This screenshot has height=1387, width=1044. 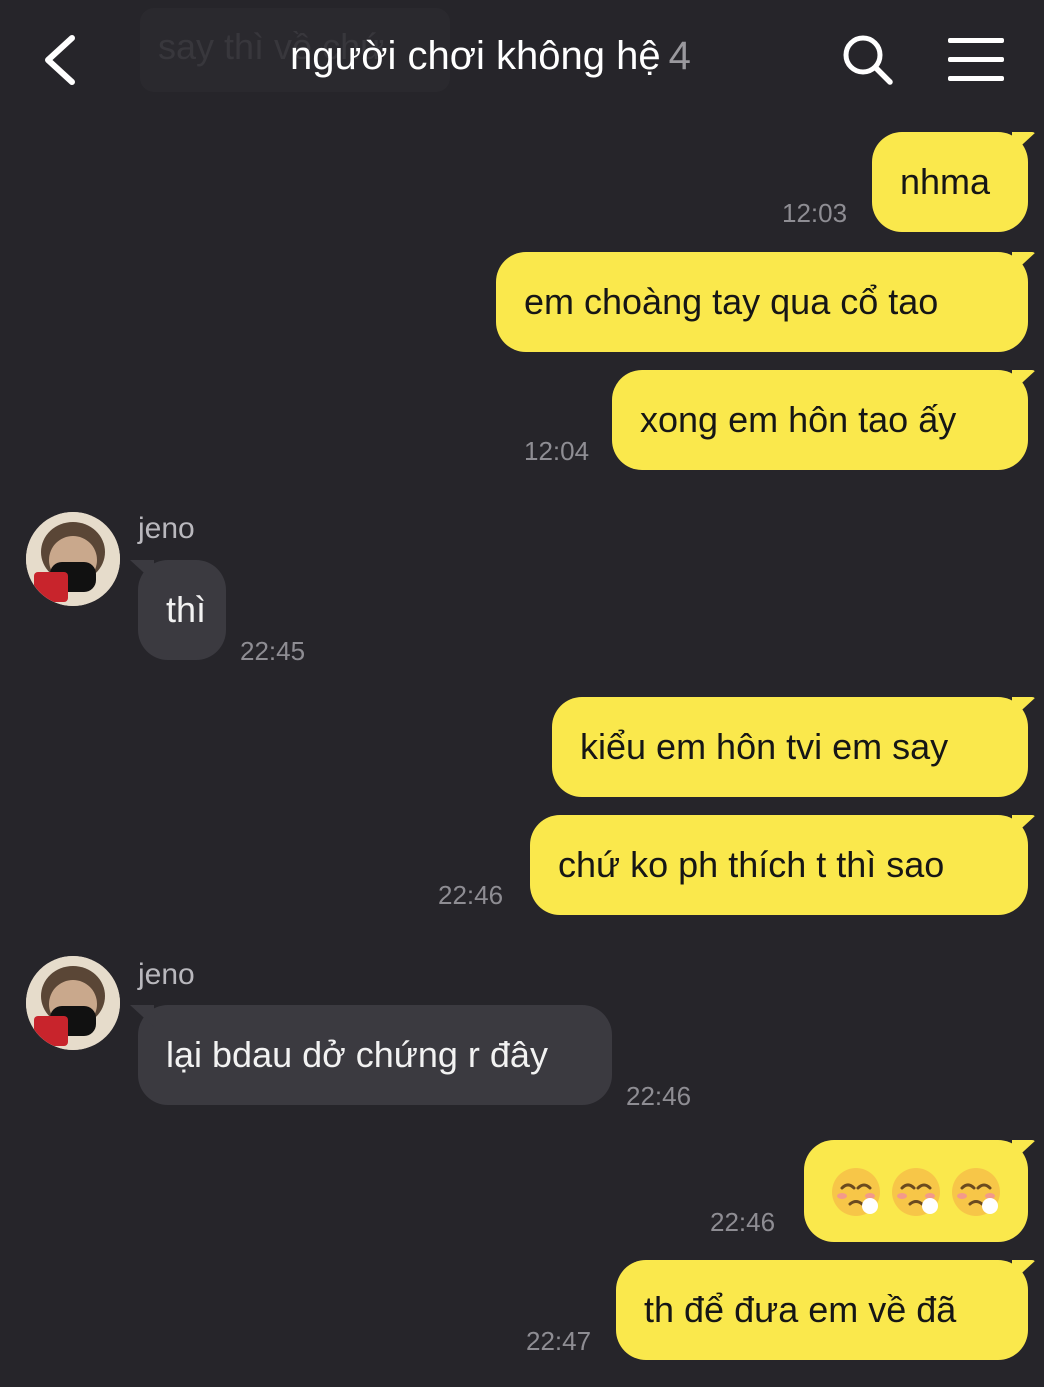 I want to click on message-text: em choàng tay qua cổ tao, so click(x=731, y=301).